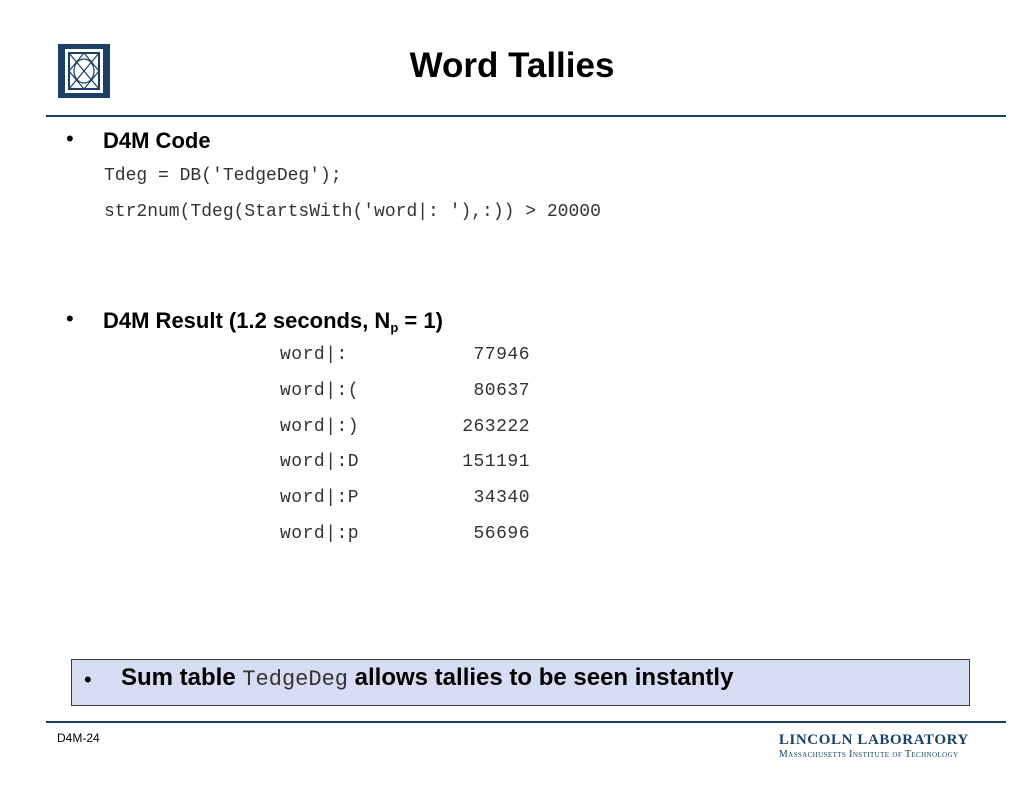 This screenshot has width=1024, height=791. What do you see at coordinates (496, 427) in the screenshot?
I see `result-value: 263222` at bounding box center [496, 427].